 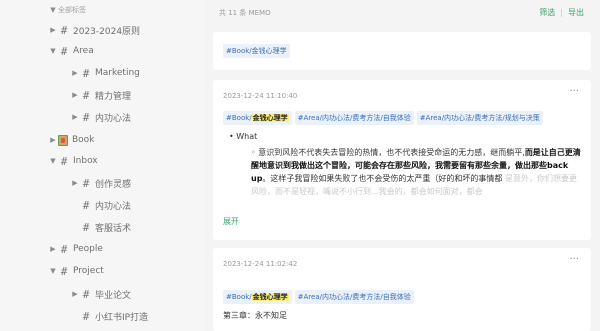 What do you see at coordinates (243, 136) in the screenshot?
I see `bullet-what: • What` at bounding box center [243, 136].